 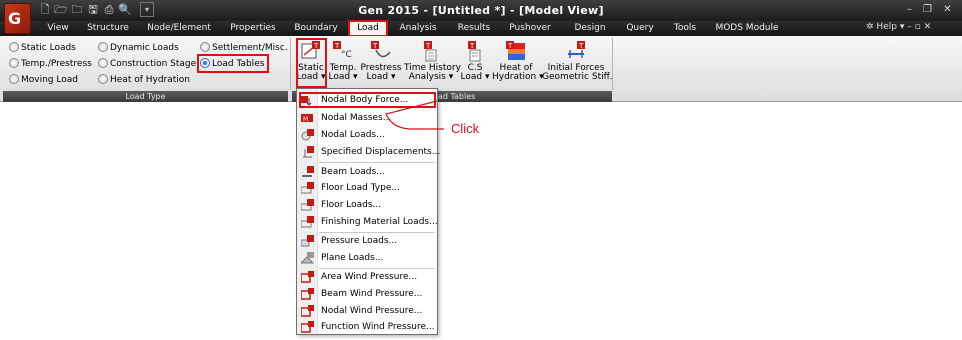 What do you see at coordinates (17, 18) in the screenshot?
I see `app-logo: G` at bounding box center [17, 18].